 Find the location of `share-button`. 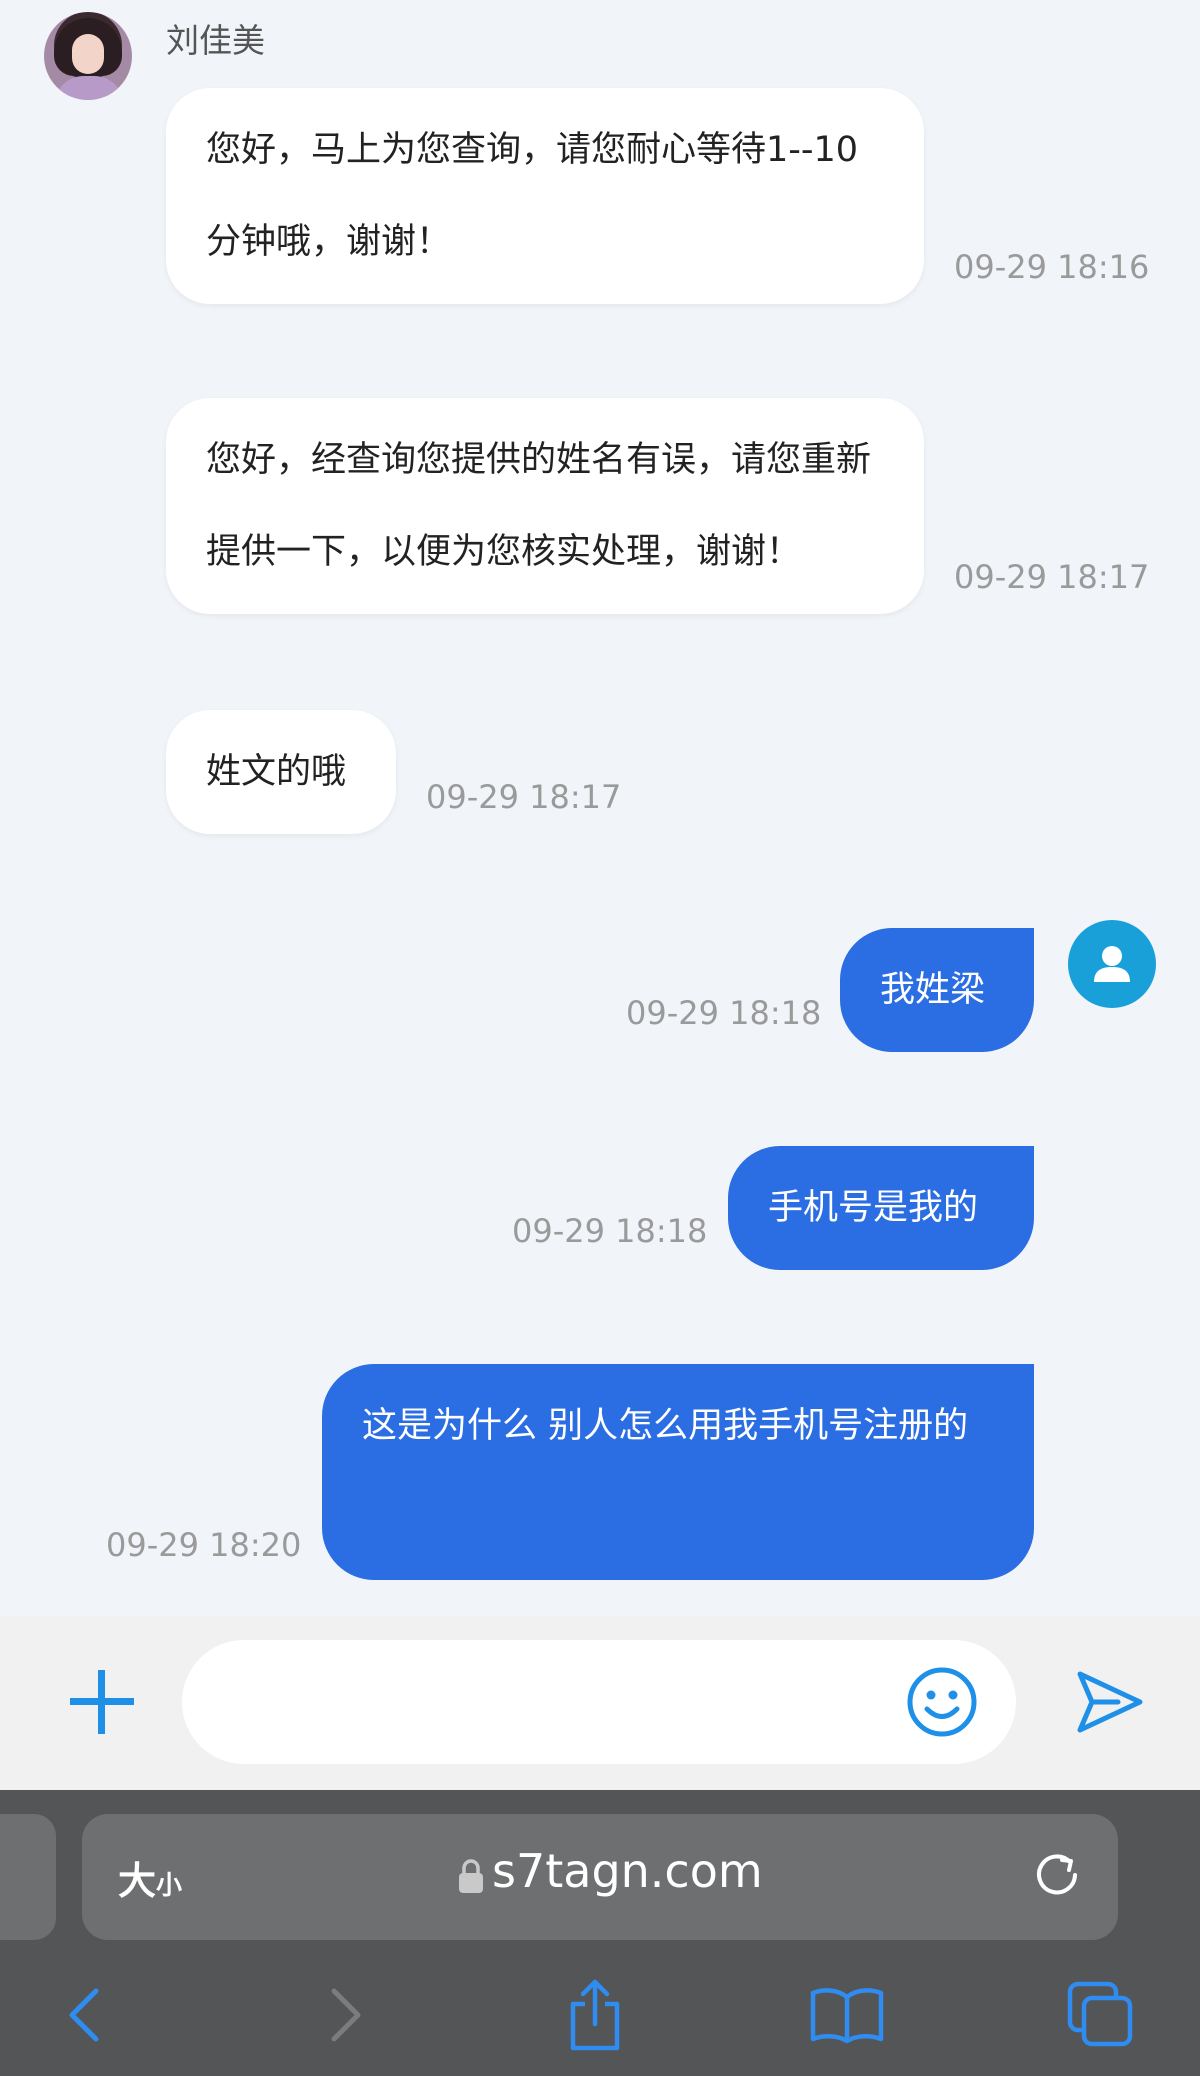

share-button is located at coordinates (595, 2015).